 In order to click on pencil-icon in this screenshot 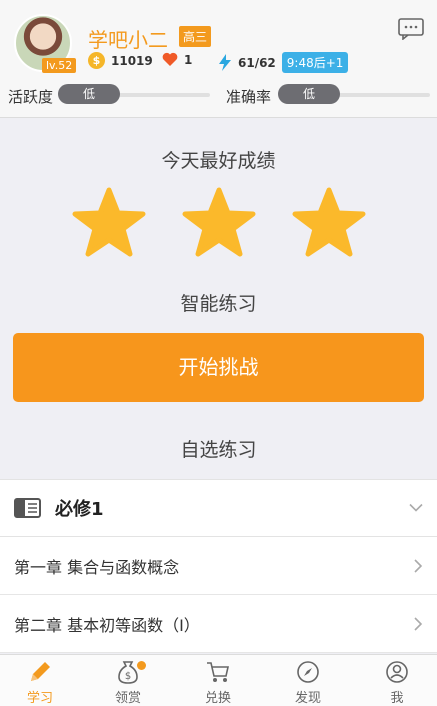, I will do `click(40, 671)`.